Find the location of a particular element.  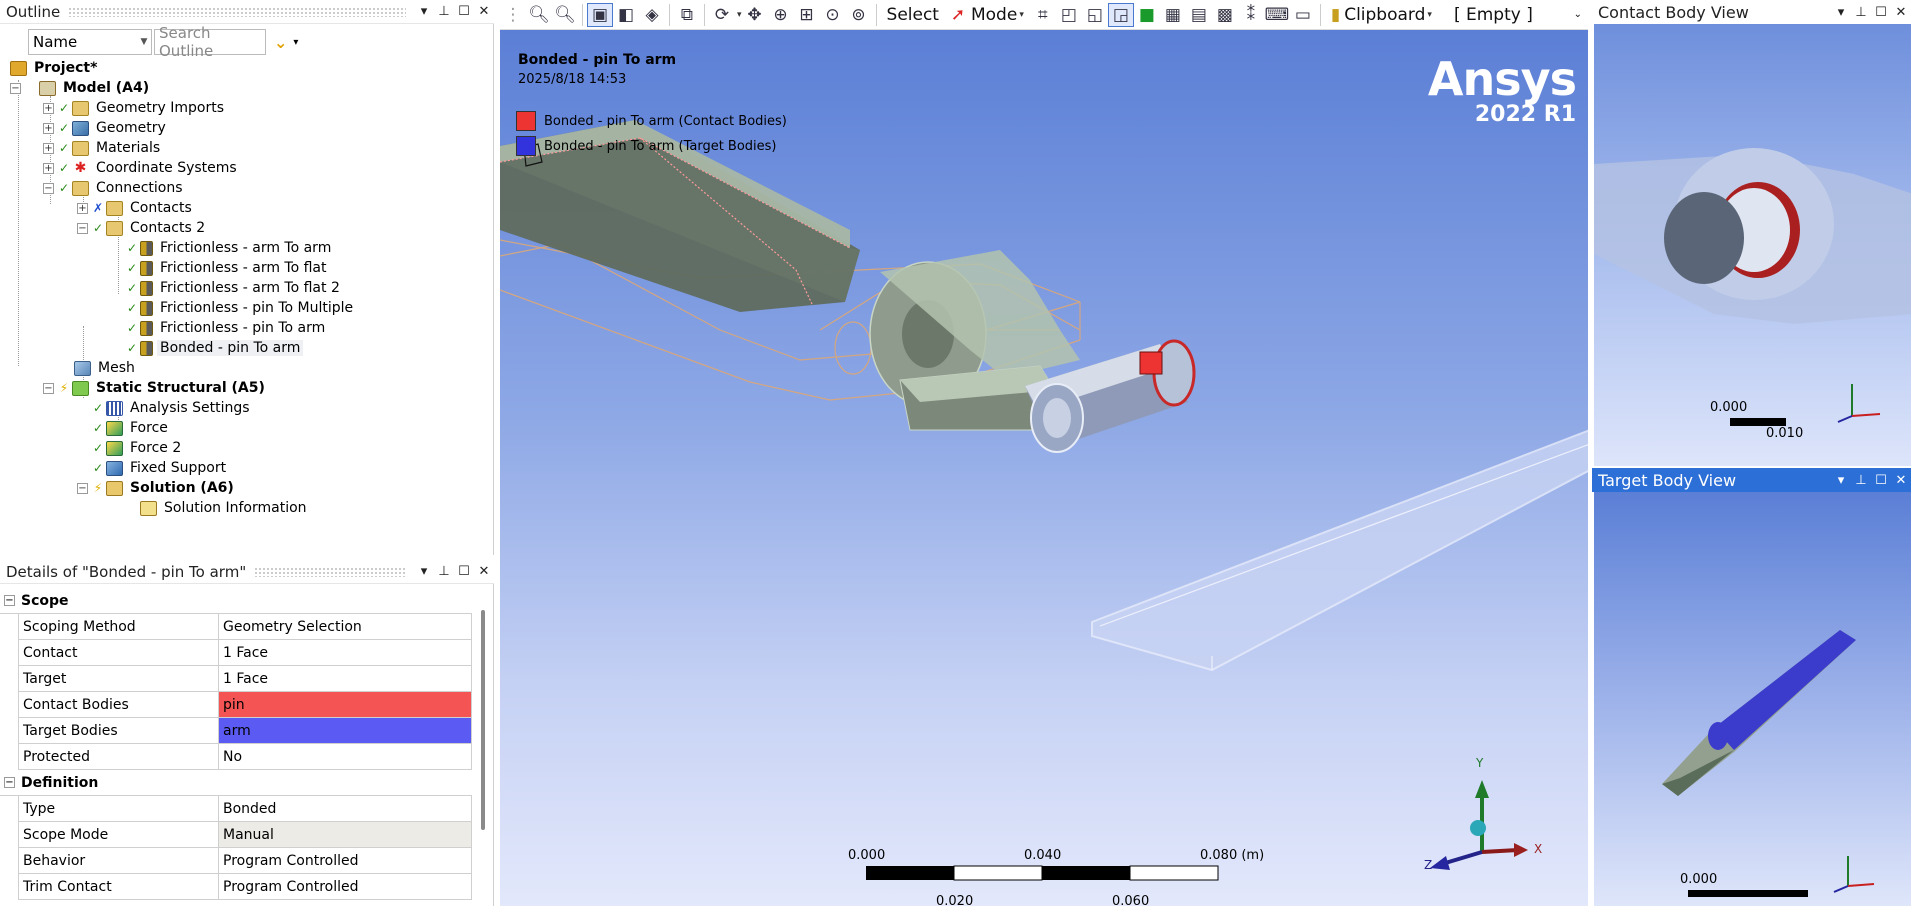

tree-item-contact-6: ✓ Bonded - pin To arm is located at coordinates (215, 348).